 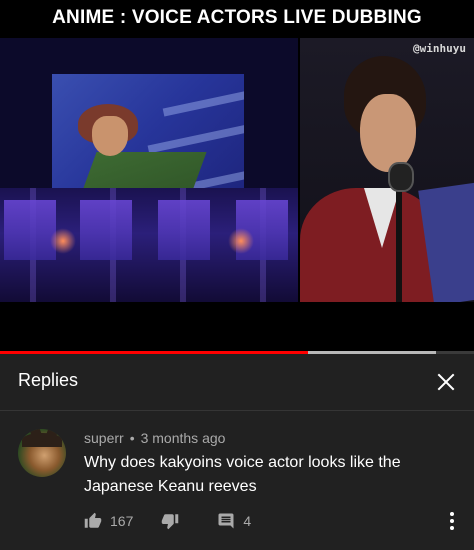 I want to click on comment-meta: superr • 3 months ago, so click(x=154, y=438).